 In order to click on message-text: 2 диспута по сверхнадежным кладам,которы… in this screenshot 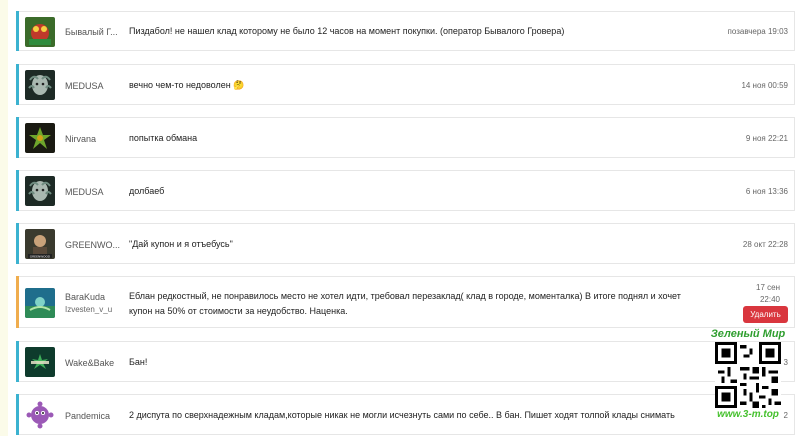, I will do `click(402, 415)`.